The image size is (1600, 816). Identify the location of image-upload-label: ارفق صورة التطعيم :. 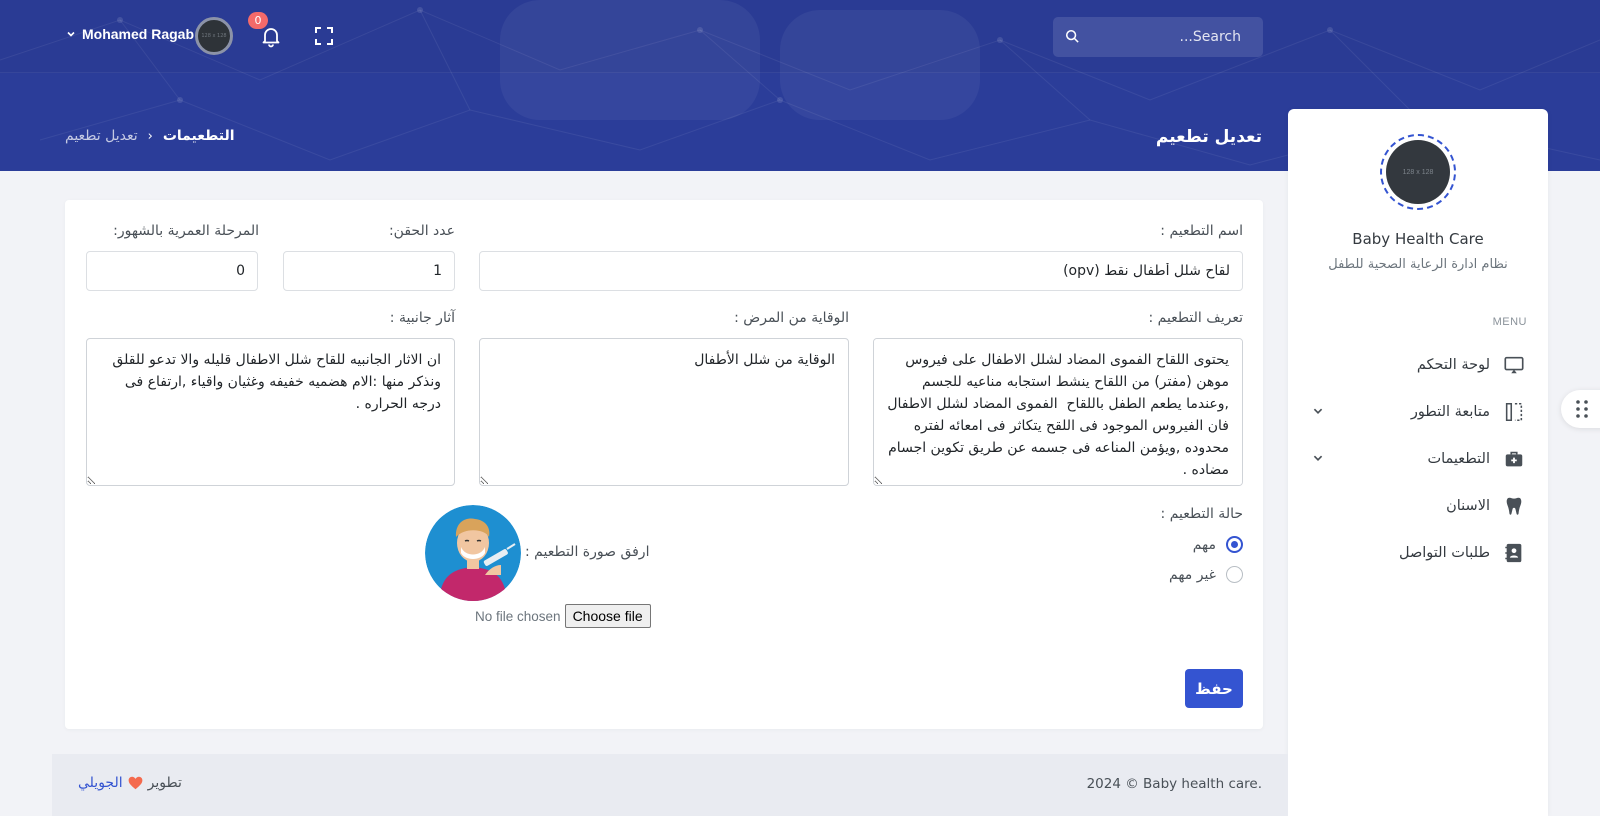
(587, 552).